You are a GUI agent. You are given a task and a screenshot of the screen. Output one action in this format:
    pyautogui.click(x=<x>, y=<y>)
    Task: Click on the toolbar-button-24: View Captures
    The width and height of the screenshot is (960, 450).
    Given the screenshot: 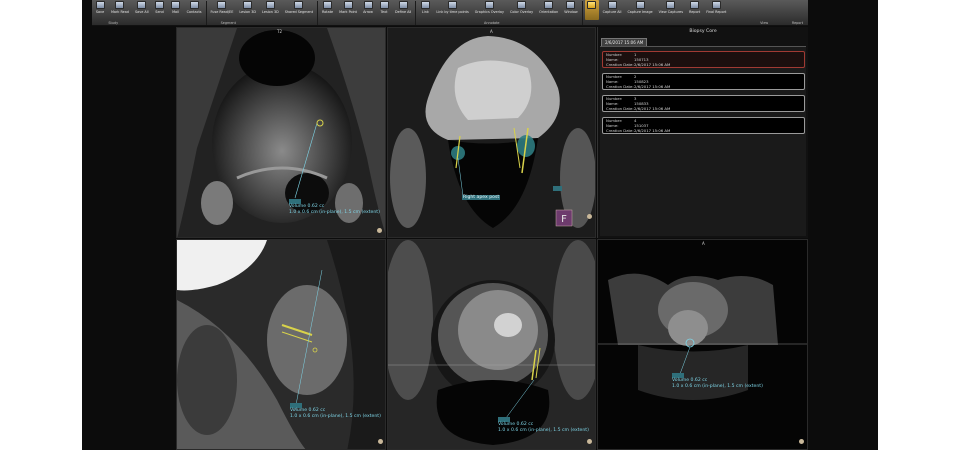 What is the action you would take?
    pyautogui.click(x=671, y=10)
    